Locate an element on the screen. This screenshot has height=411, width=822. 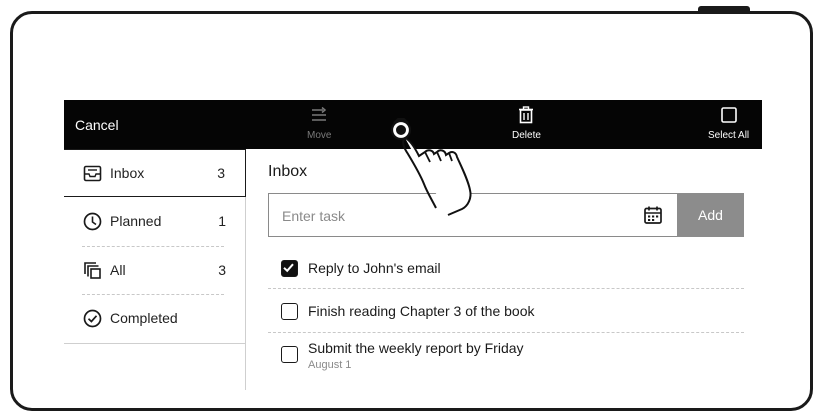
inbox-icon is located at coordinates (92, 173).